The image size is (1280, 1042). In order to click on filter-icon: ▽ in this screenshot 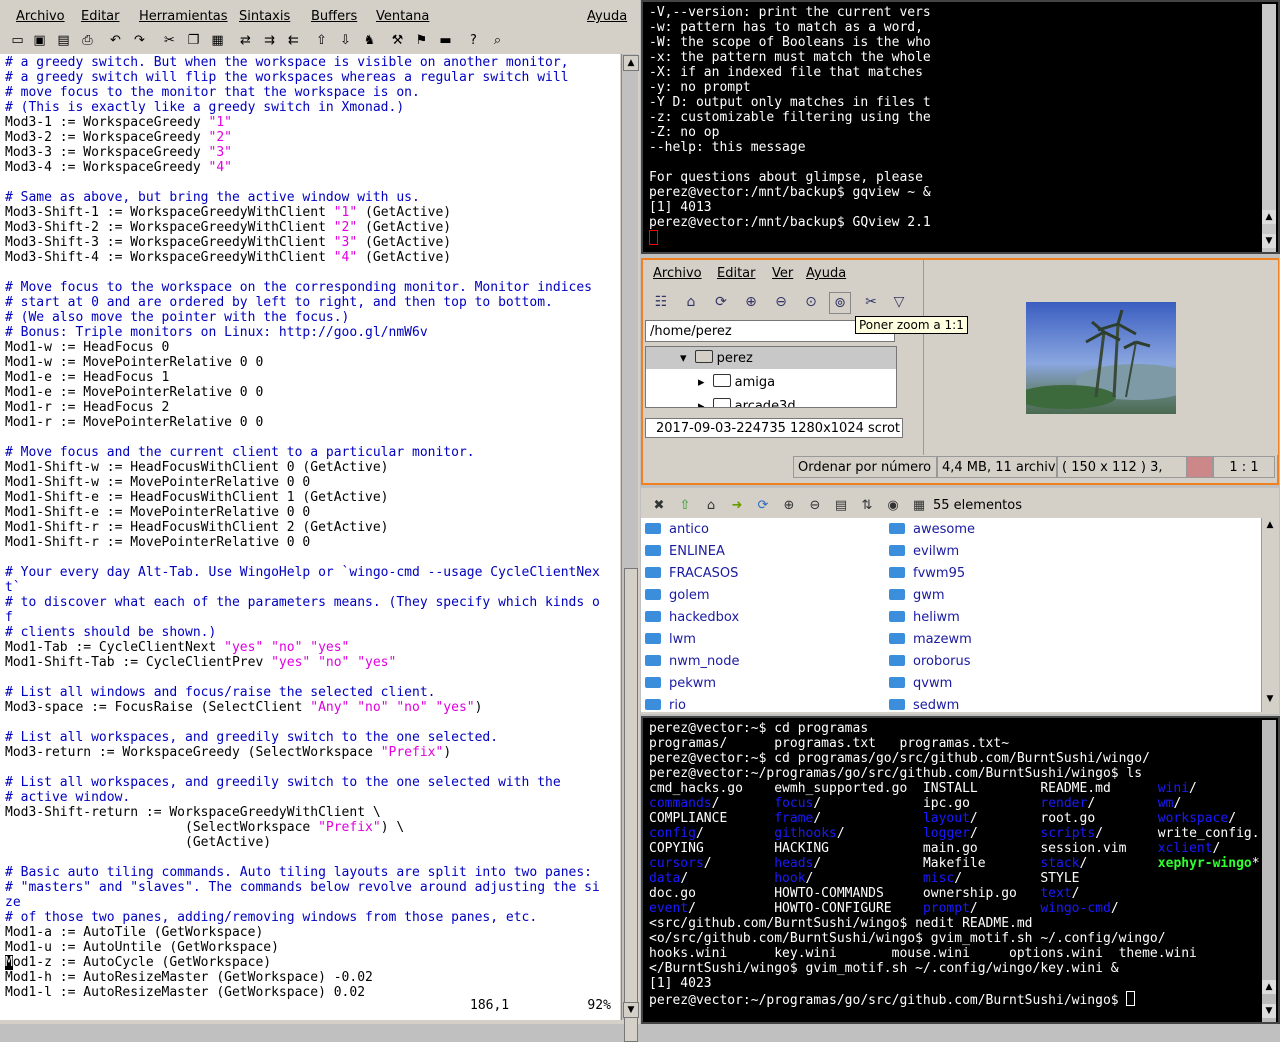, I will do `click(899, 302)`.